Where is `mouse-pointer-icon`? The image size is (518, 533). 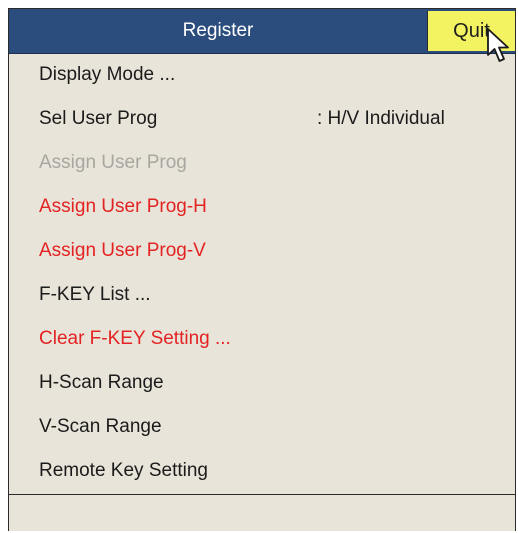 mouse-pointer-icon is located at coordinates (498, 45).